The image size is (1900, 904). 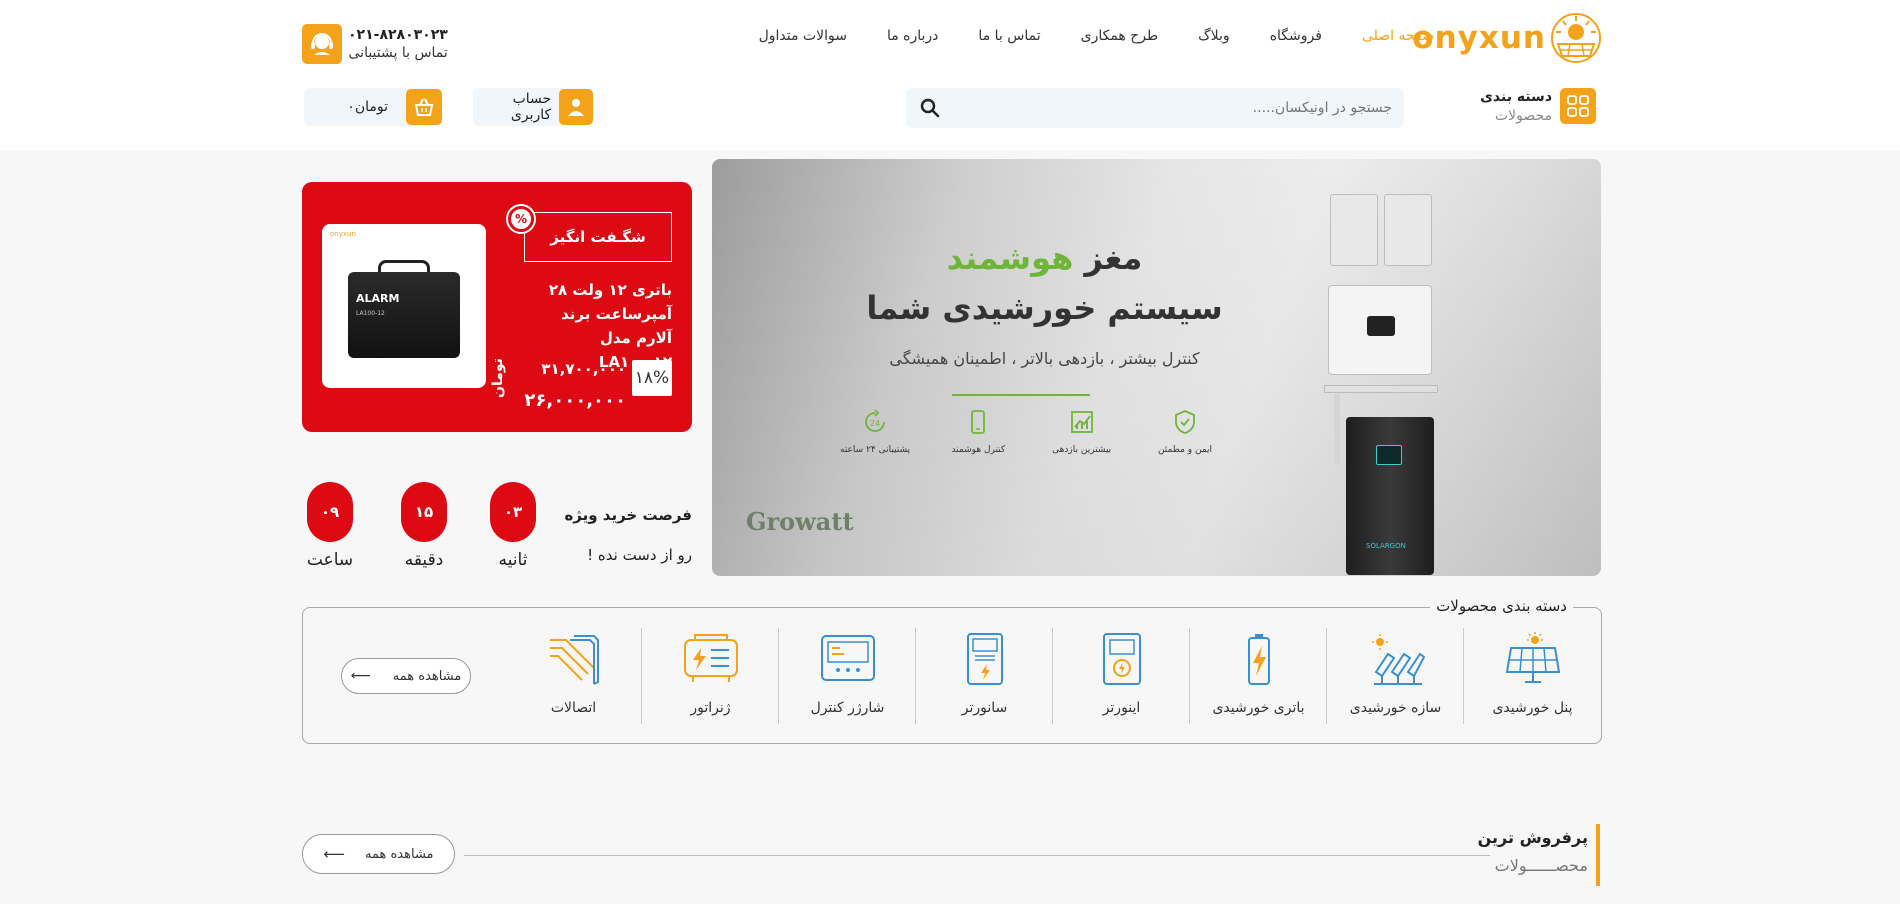 I want to click on section-divider, so click(x=977, y=855).